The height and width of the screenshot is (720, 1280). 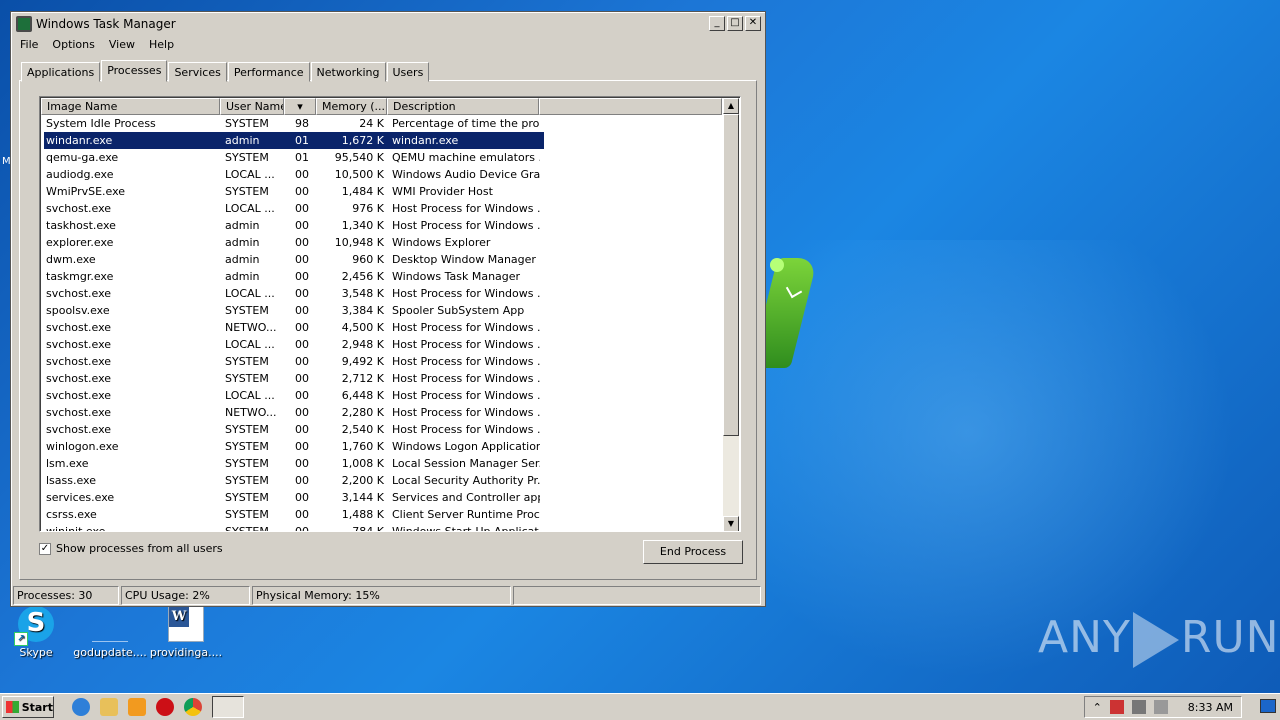 What do you see at coordinates (78, 310) in the screenshot?
I see `cell-image-name: spoolsv.exe` at bounding box center [78, 310].